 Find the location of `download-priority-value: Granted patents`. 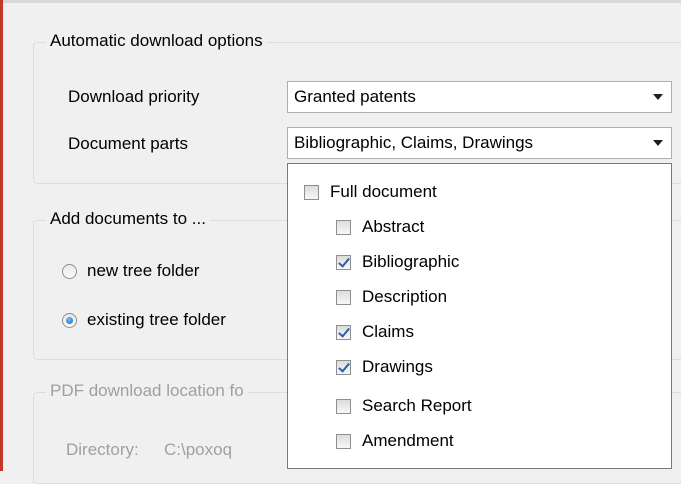

download-priority-value: Granted patents is located at coordinates (355, 96).